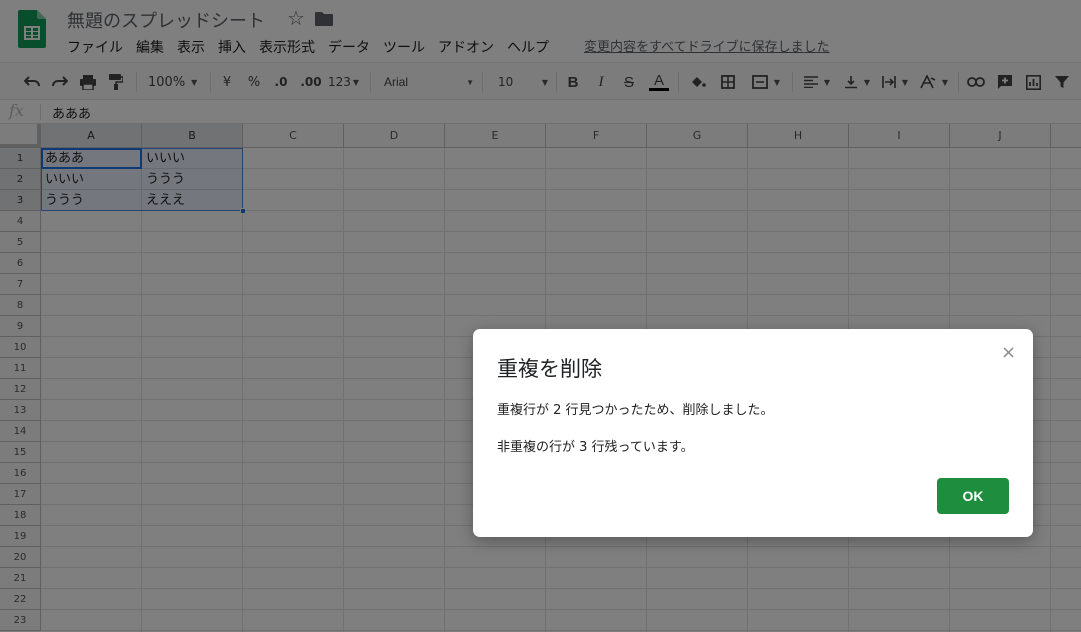 The height and width of the screenshot is (632, 1081). What do you see at coordinates (973, 496) in the screenshot?
I see `ok-button: OK` at bounding box center [973, 496].